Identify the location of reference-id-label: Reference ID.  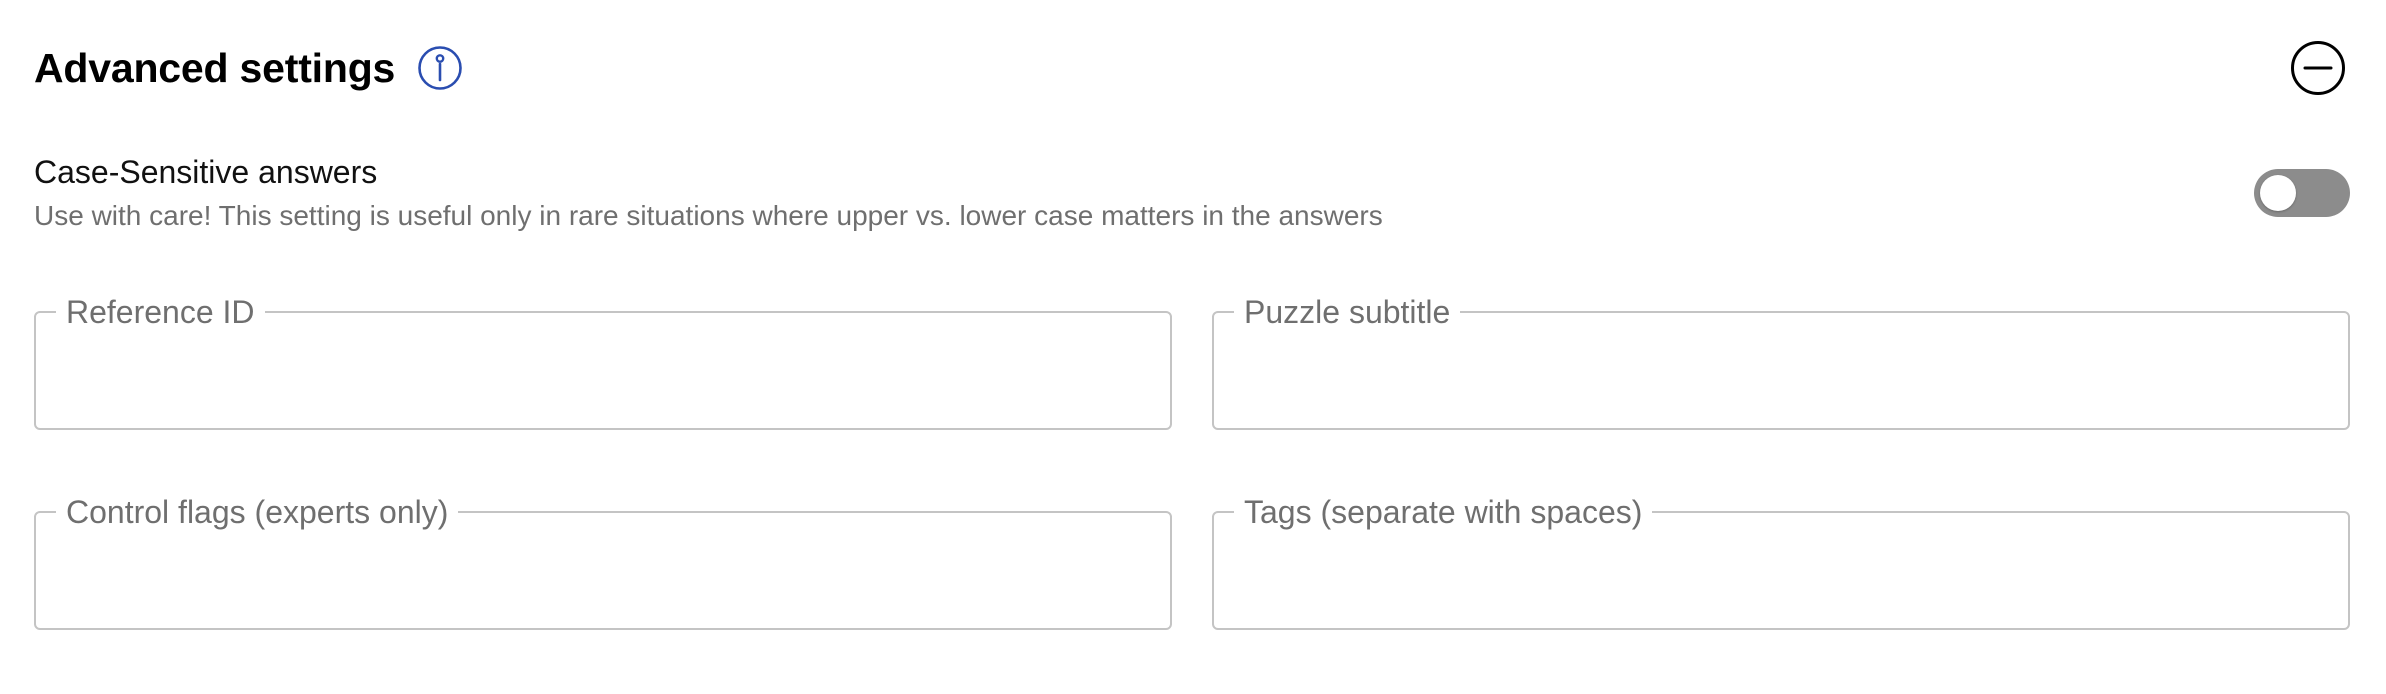
(160, 312).